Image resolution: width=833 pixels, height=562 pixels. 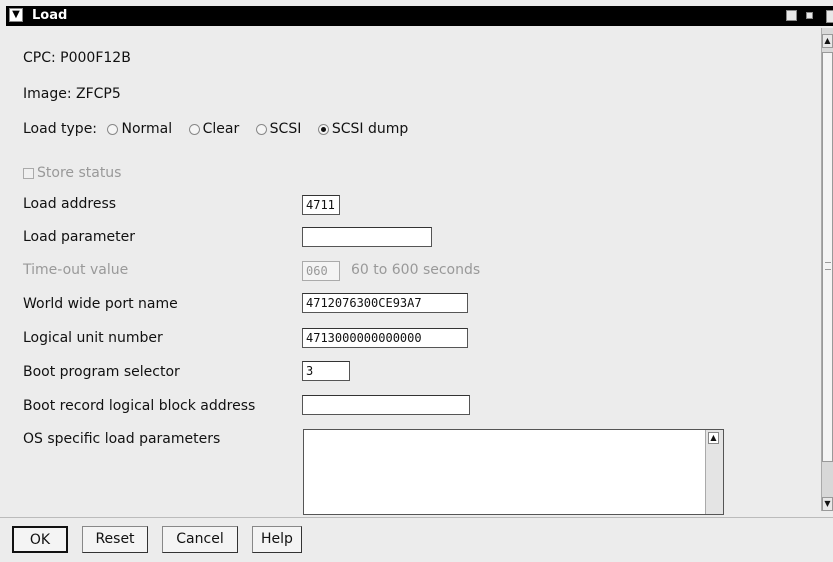 I want to click on lun-label: Logical unit number, so click(x=93, y=338).